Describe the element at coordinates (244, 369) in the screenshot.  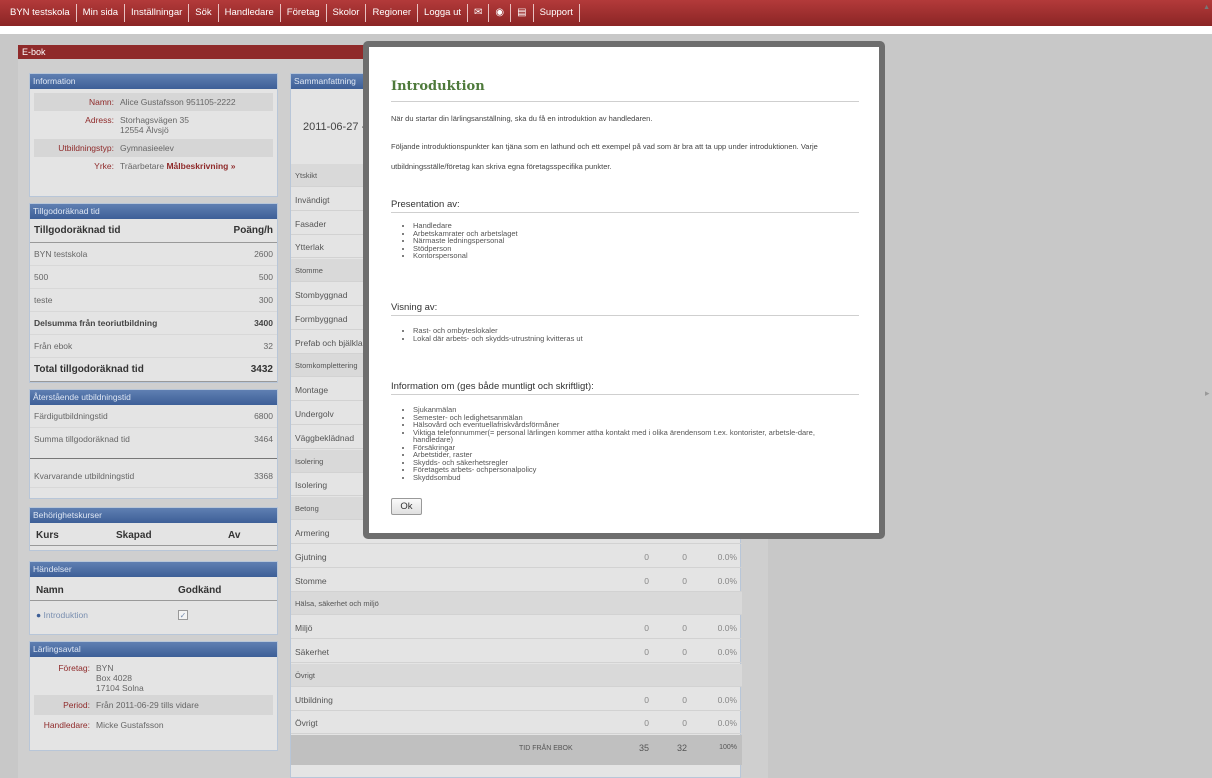
I see `cell: 3432` at that location.